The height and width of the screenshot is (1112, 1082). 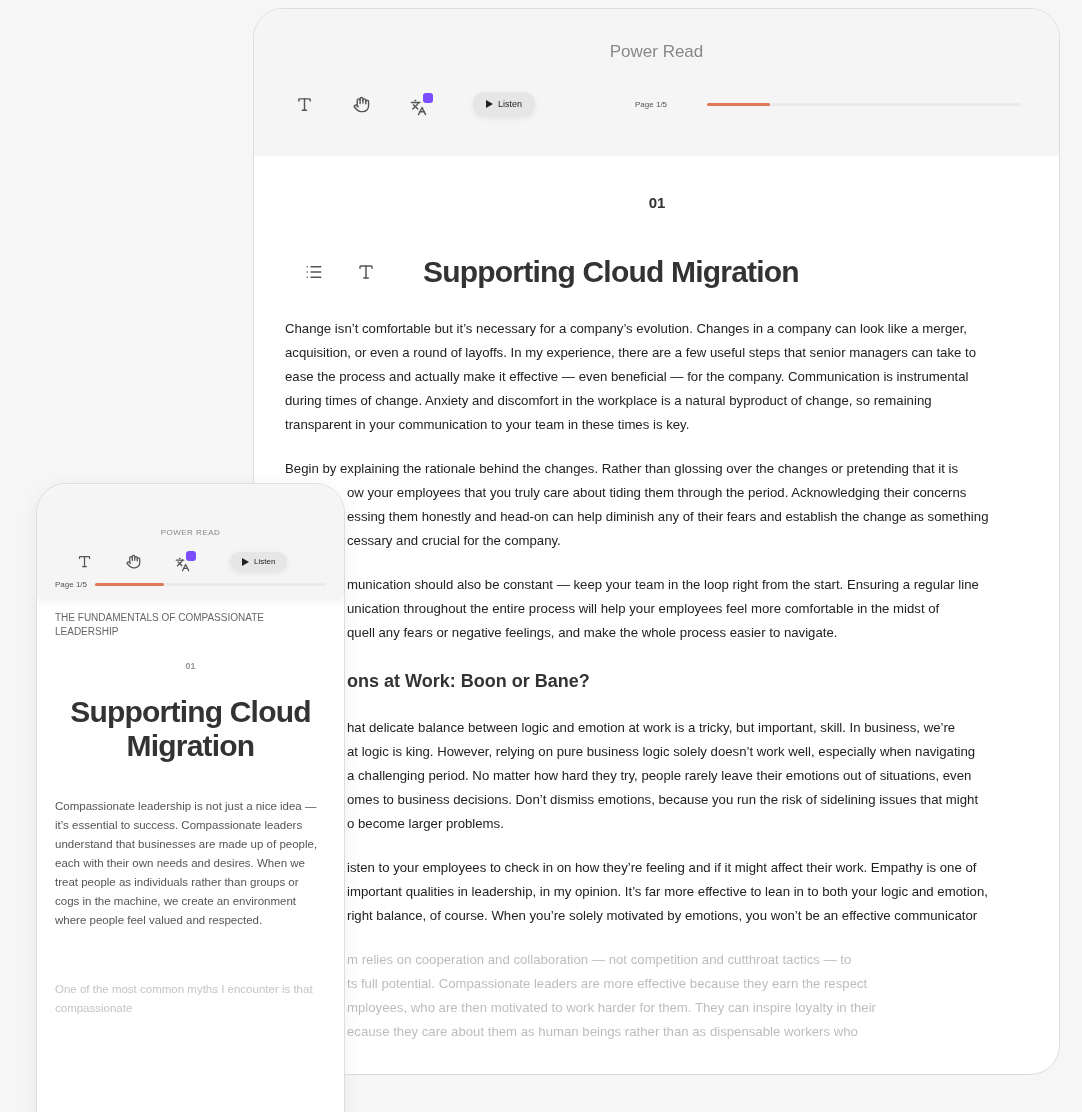 I want to click on body-text-line: ecause they care about them as human beings rather than as dispensable workers who, so click(x=602, y=1032).